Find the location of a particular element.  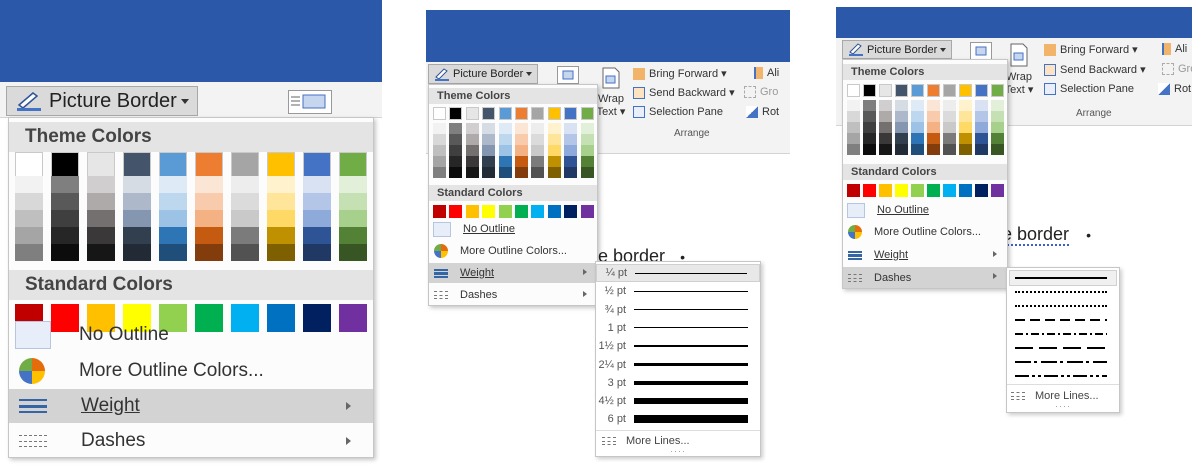

dash-long-dash is located at coordinates (1061, 348).